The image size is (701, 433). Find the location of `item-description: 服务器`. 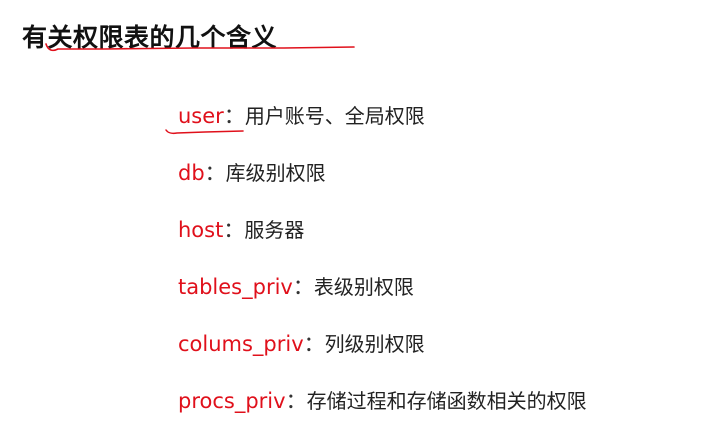

item-description: 服务器 is located at coordinates (274, 230).